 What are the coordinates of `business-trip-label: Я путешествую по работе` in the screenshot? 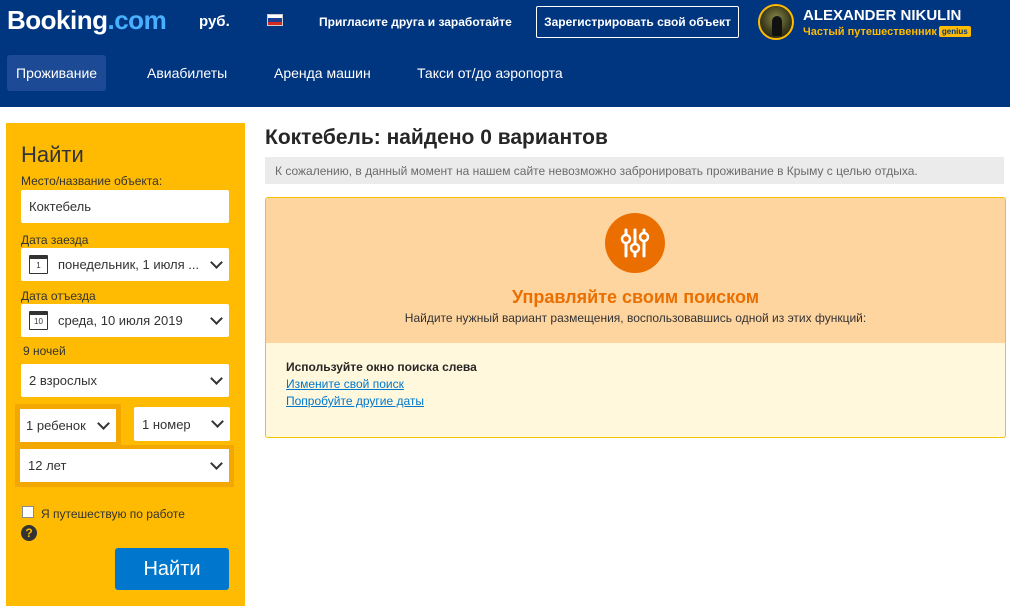 It's located at (113, 514).